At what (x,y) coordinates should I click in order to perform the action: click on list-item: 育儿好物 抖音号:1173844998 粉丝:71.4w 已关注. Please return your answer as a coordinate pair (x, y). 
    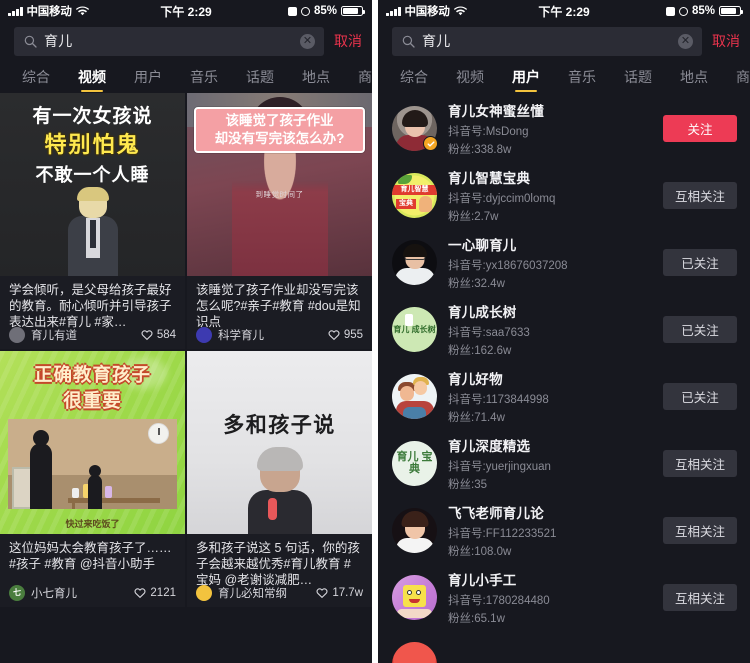
    Looking at the image, I should click on (564, 396).